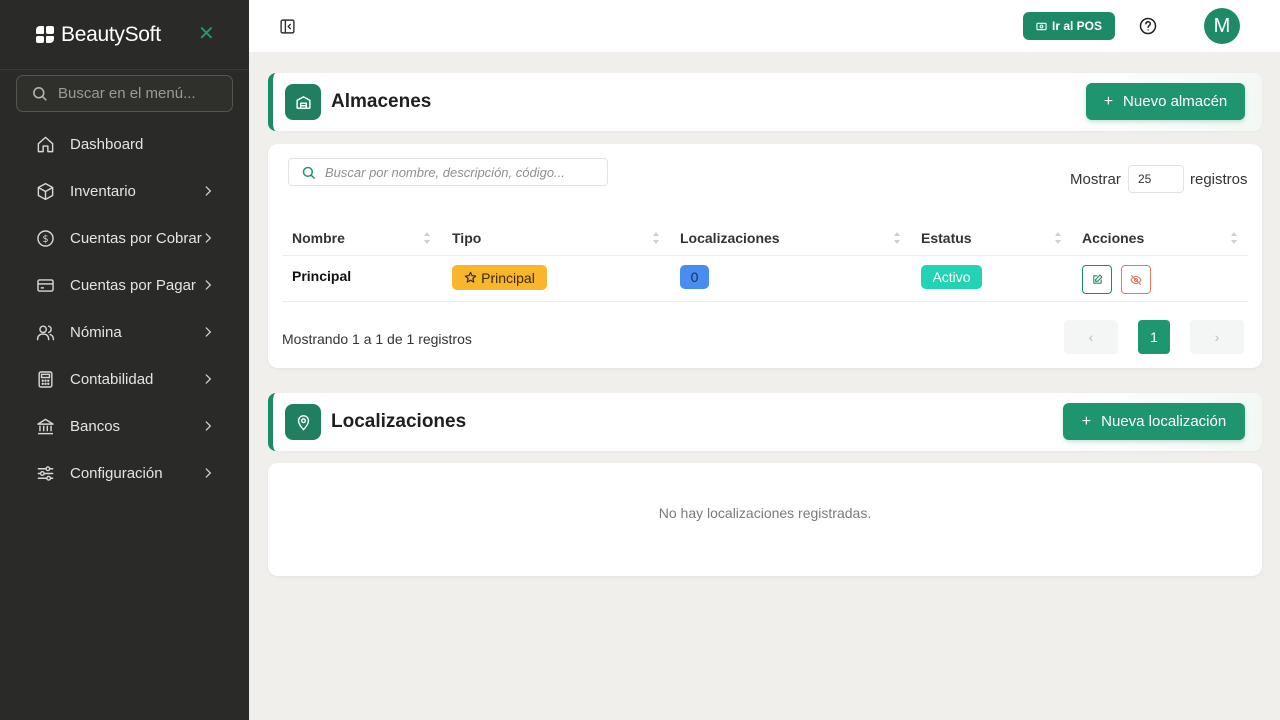 The image size is (1280, 720). I want to click on pagination-prev: ‹, so click(1091, 337).